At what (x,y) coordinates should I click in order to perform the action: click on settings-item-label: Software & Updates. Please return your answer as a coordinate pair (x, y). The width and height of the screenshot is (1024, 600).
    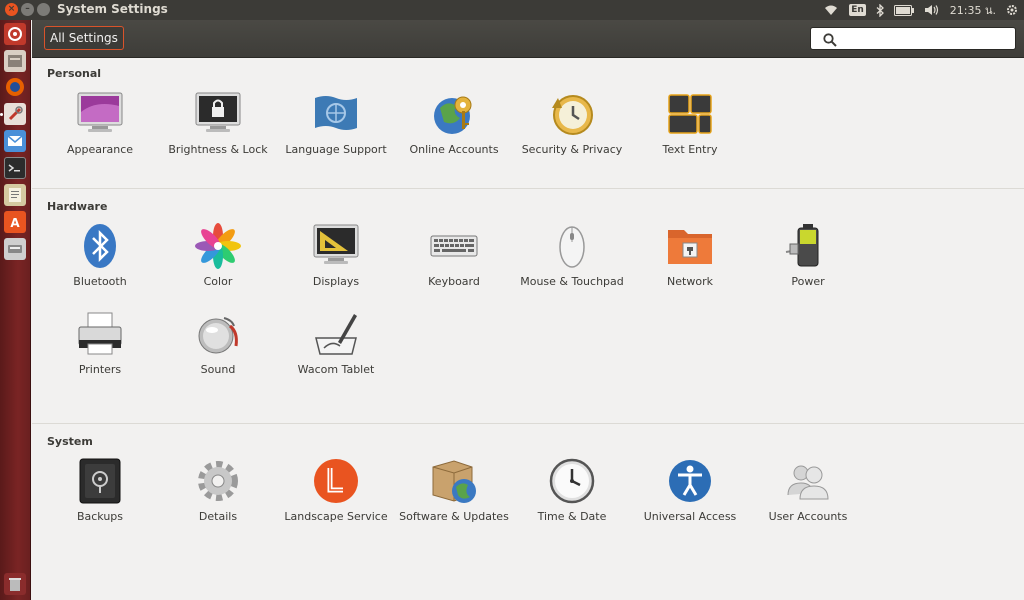
    Looking at the image, I should click on (454, 516).